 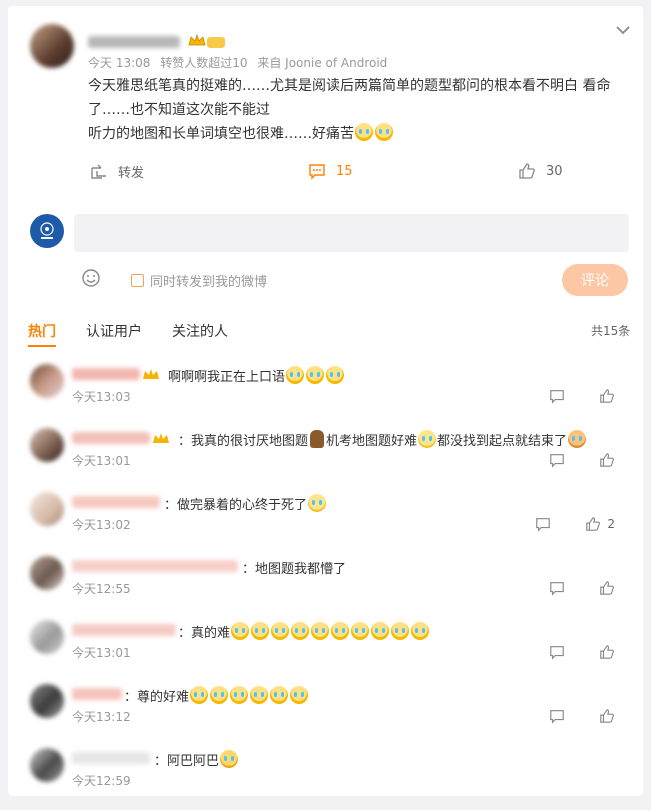 I want to click on comment-item: ：地图题我都懵了 今天12:55, so click(x=325, y=586).